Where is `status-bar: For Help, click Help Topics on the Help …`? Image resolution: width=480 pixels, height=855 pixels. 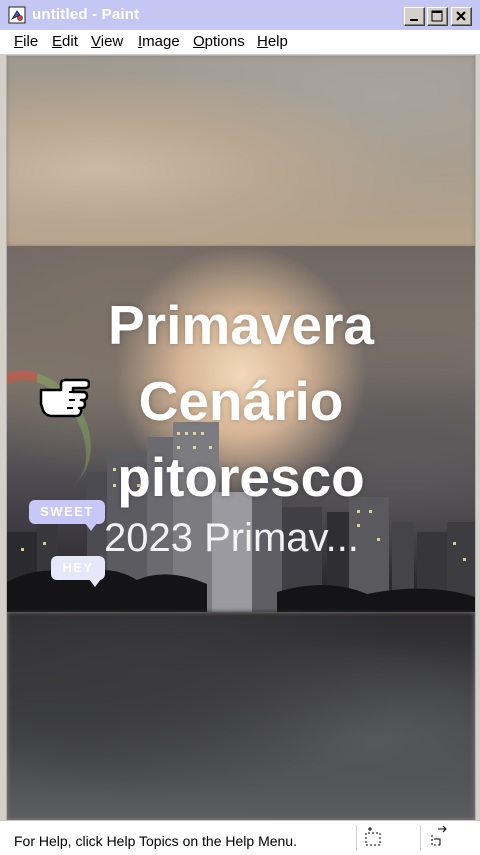 status-bar: For Help, click Help Topics on the Help … is located at coordinates (240, 837).